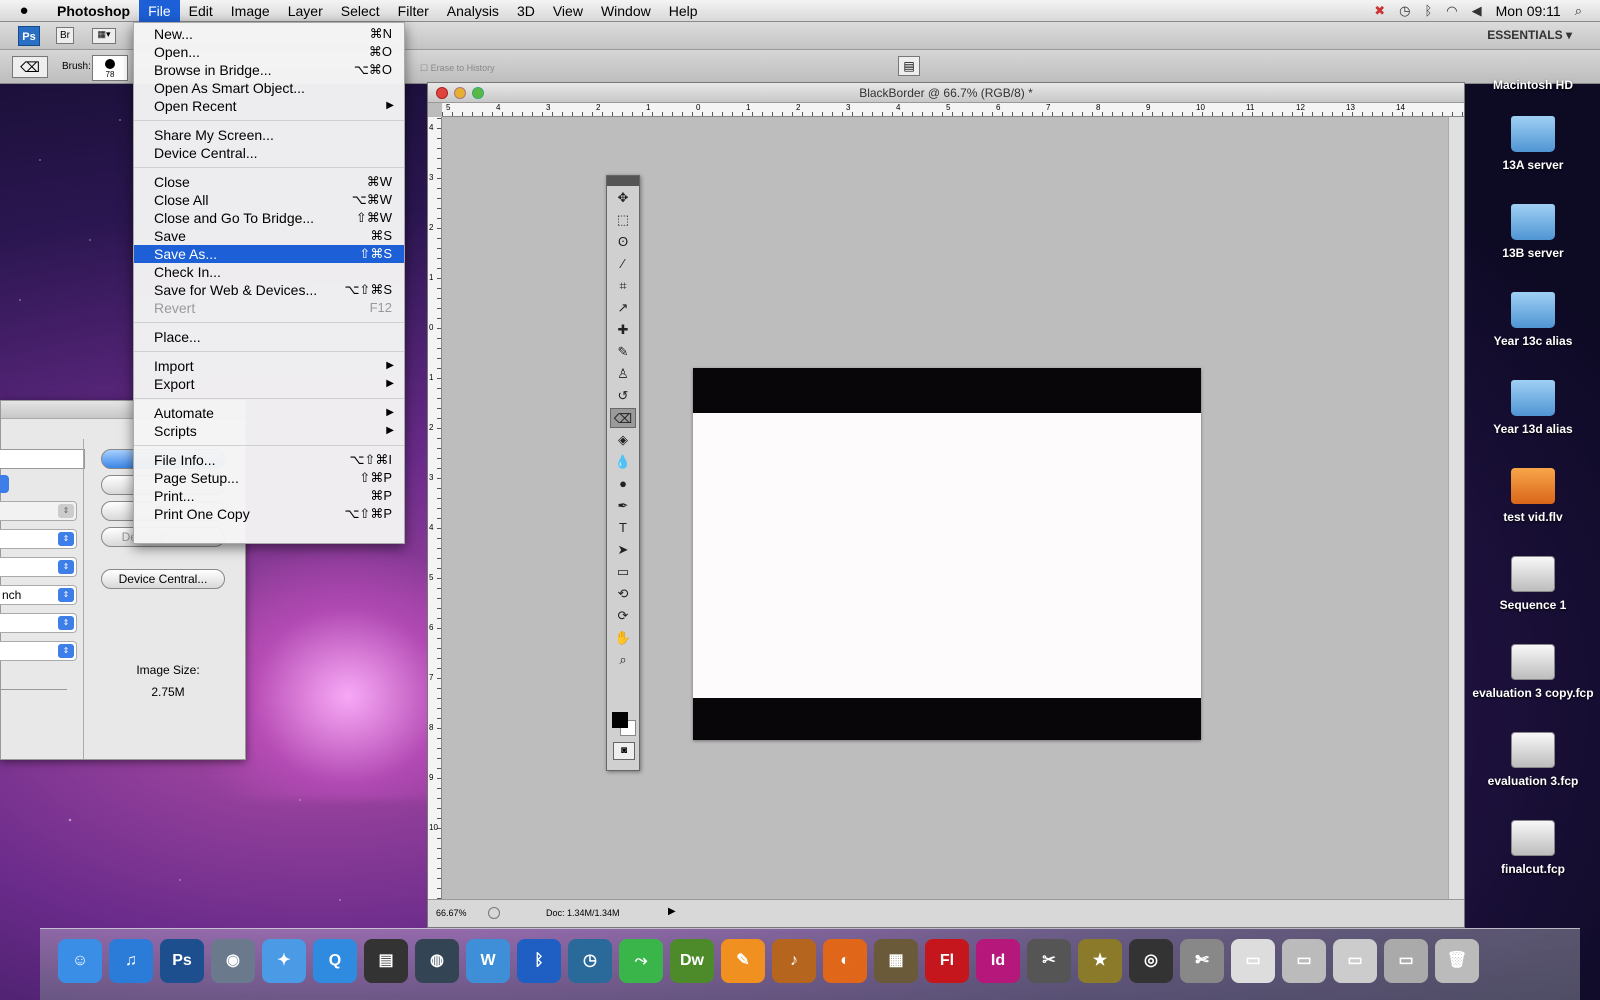 The height and width of the screenshot is (1000, 1600). Describe the element at coordinates (110, 68) in the screenshot. I see `brush-picker: 78` at that location.